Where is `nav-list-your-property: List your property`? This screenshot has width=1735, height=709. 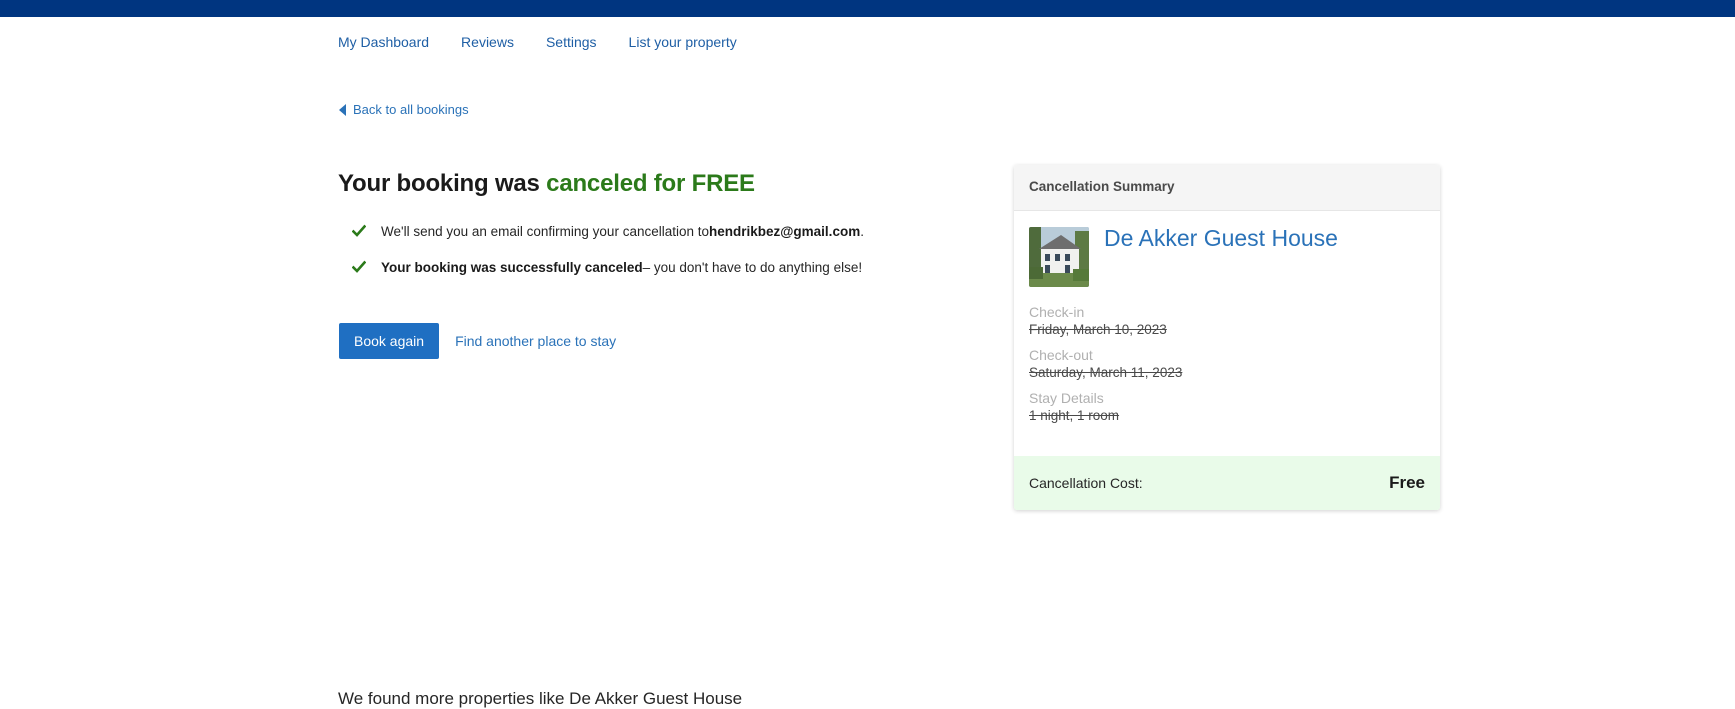 nav-list-your-property: List your property is located at coordinates (683, 42).